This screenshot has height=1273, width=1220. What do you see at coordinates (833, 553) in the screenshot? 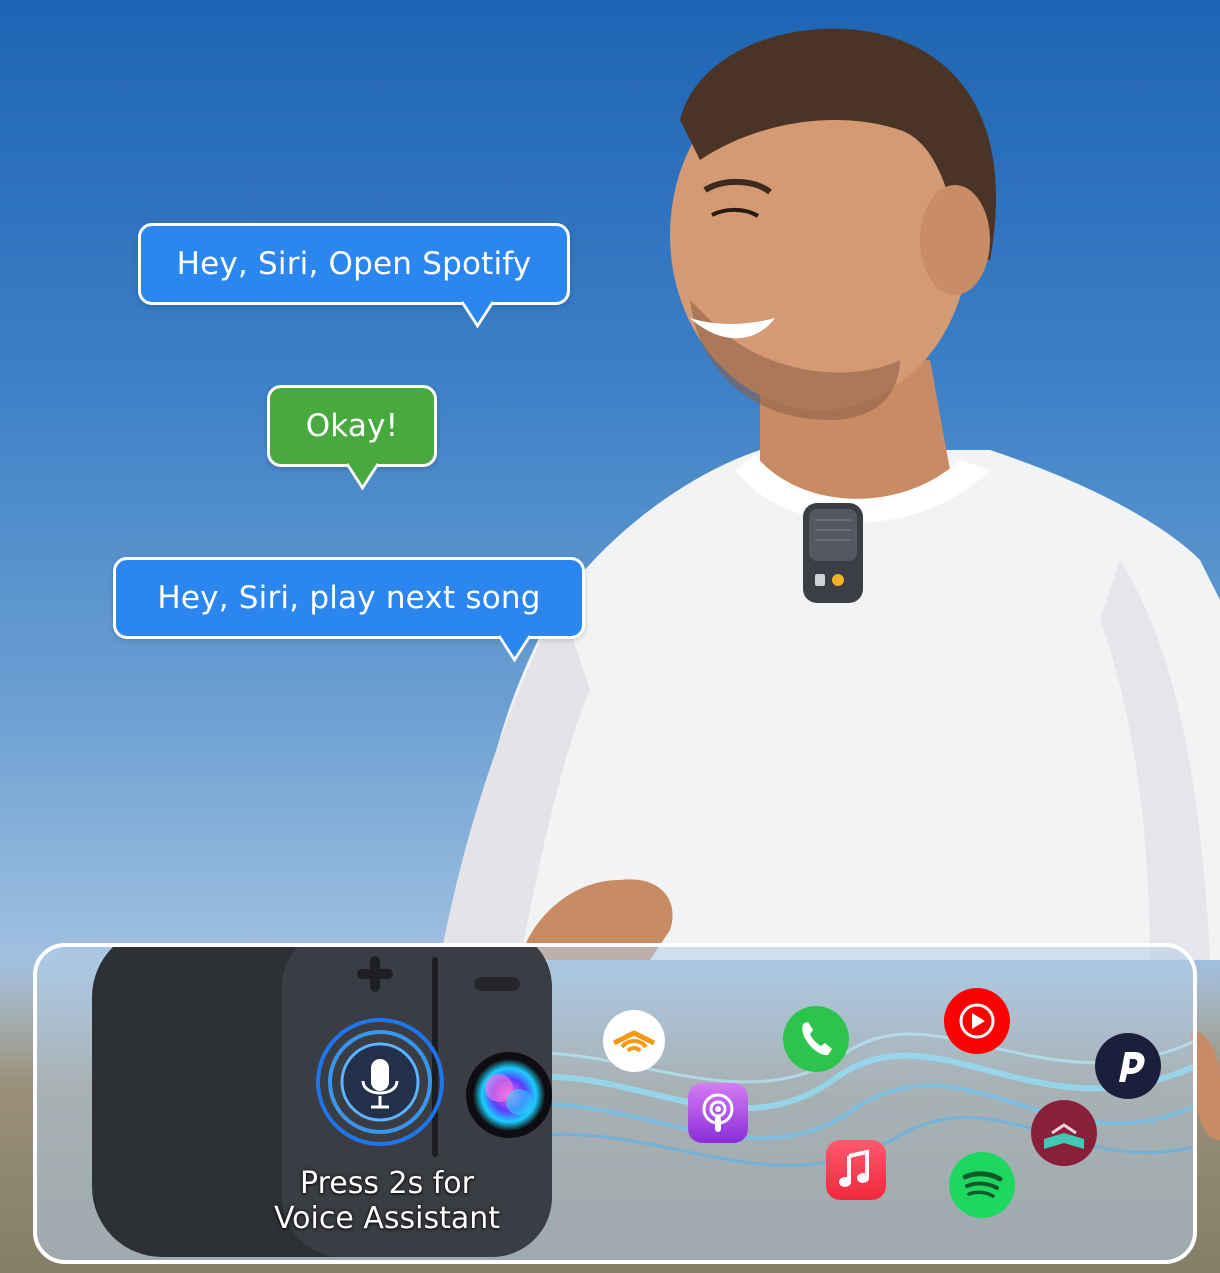
I see `clip-mic-device` at bounding box center [833, 553].